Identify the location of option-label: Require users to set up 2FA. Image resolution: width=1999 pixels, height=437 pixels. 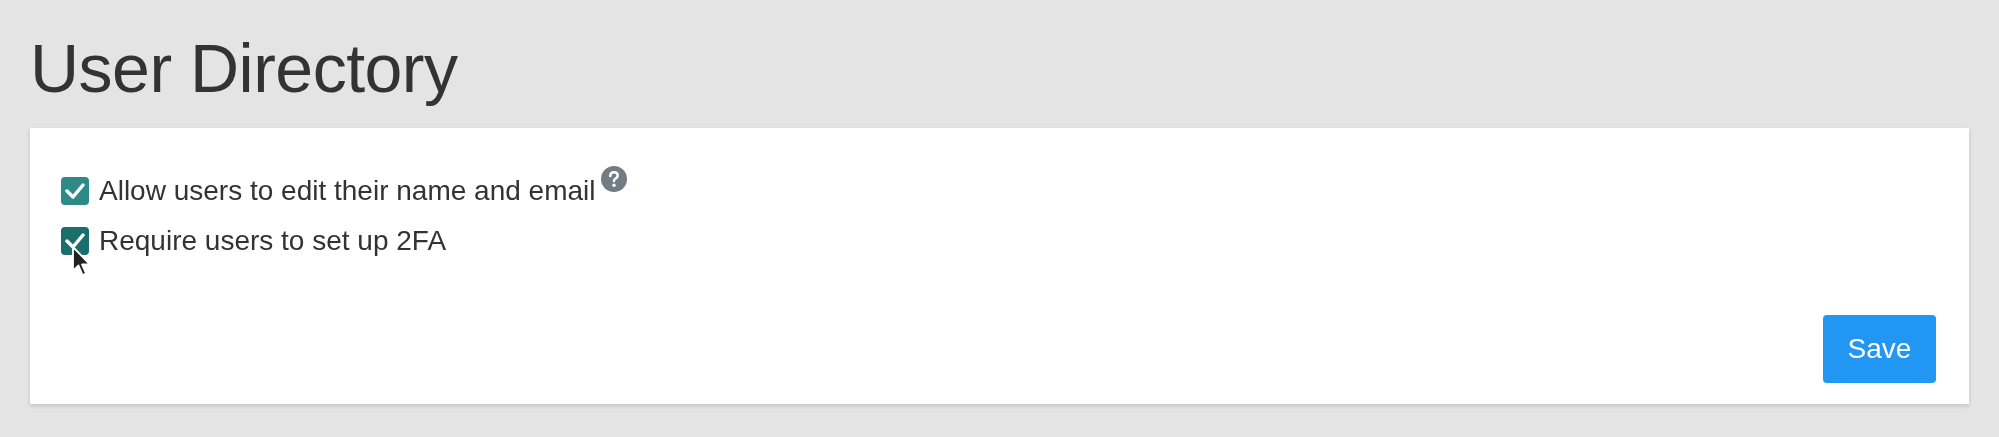
(273, 241).